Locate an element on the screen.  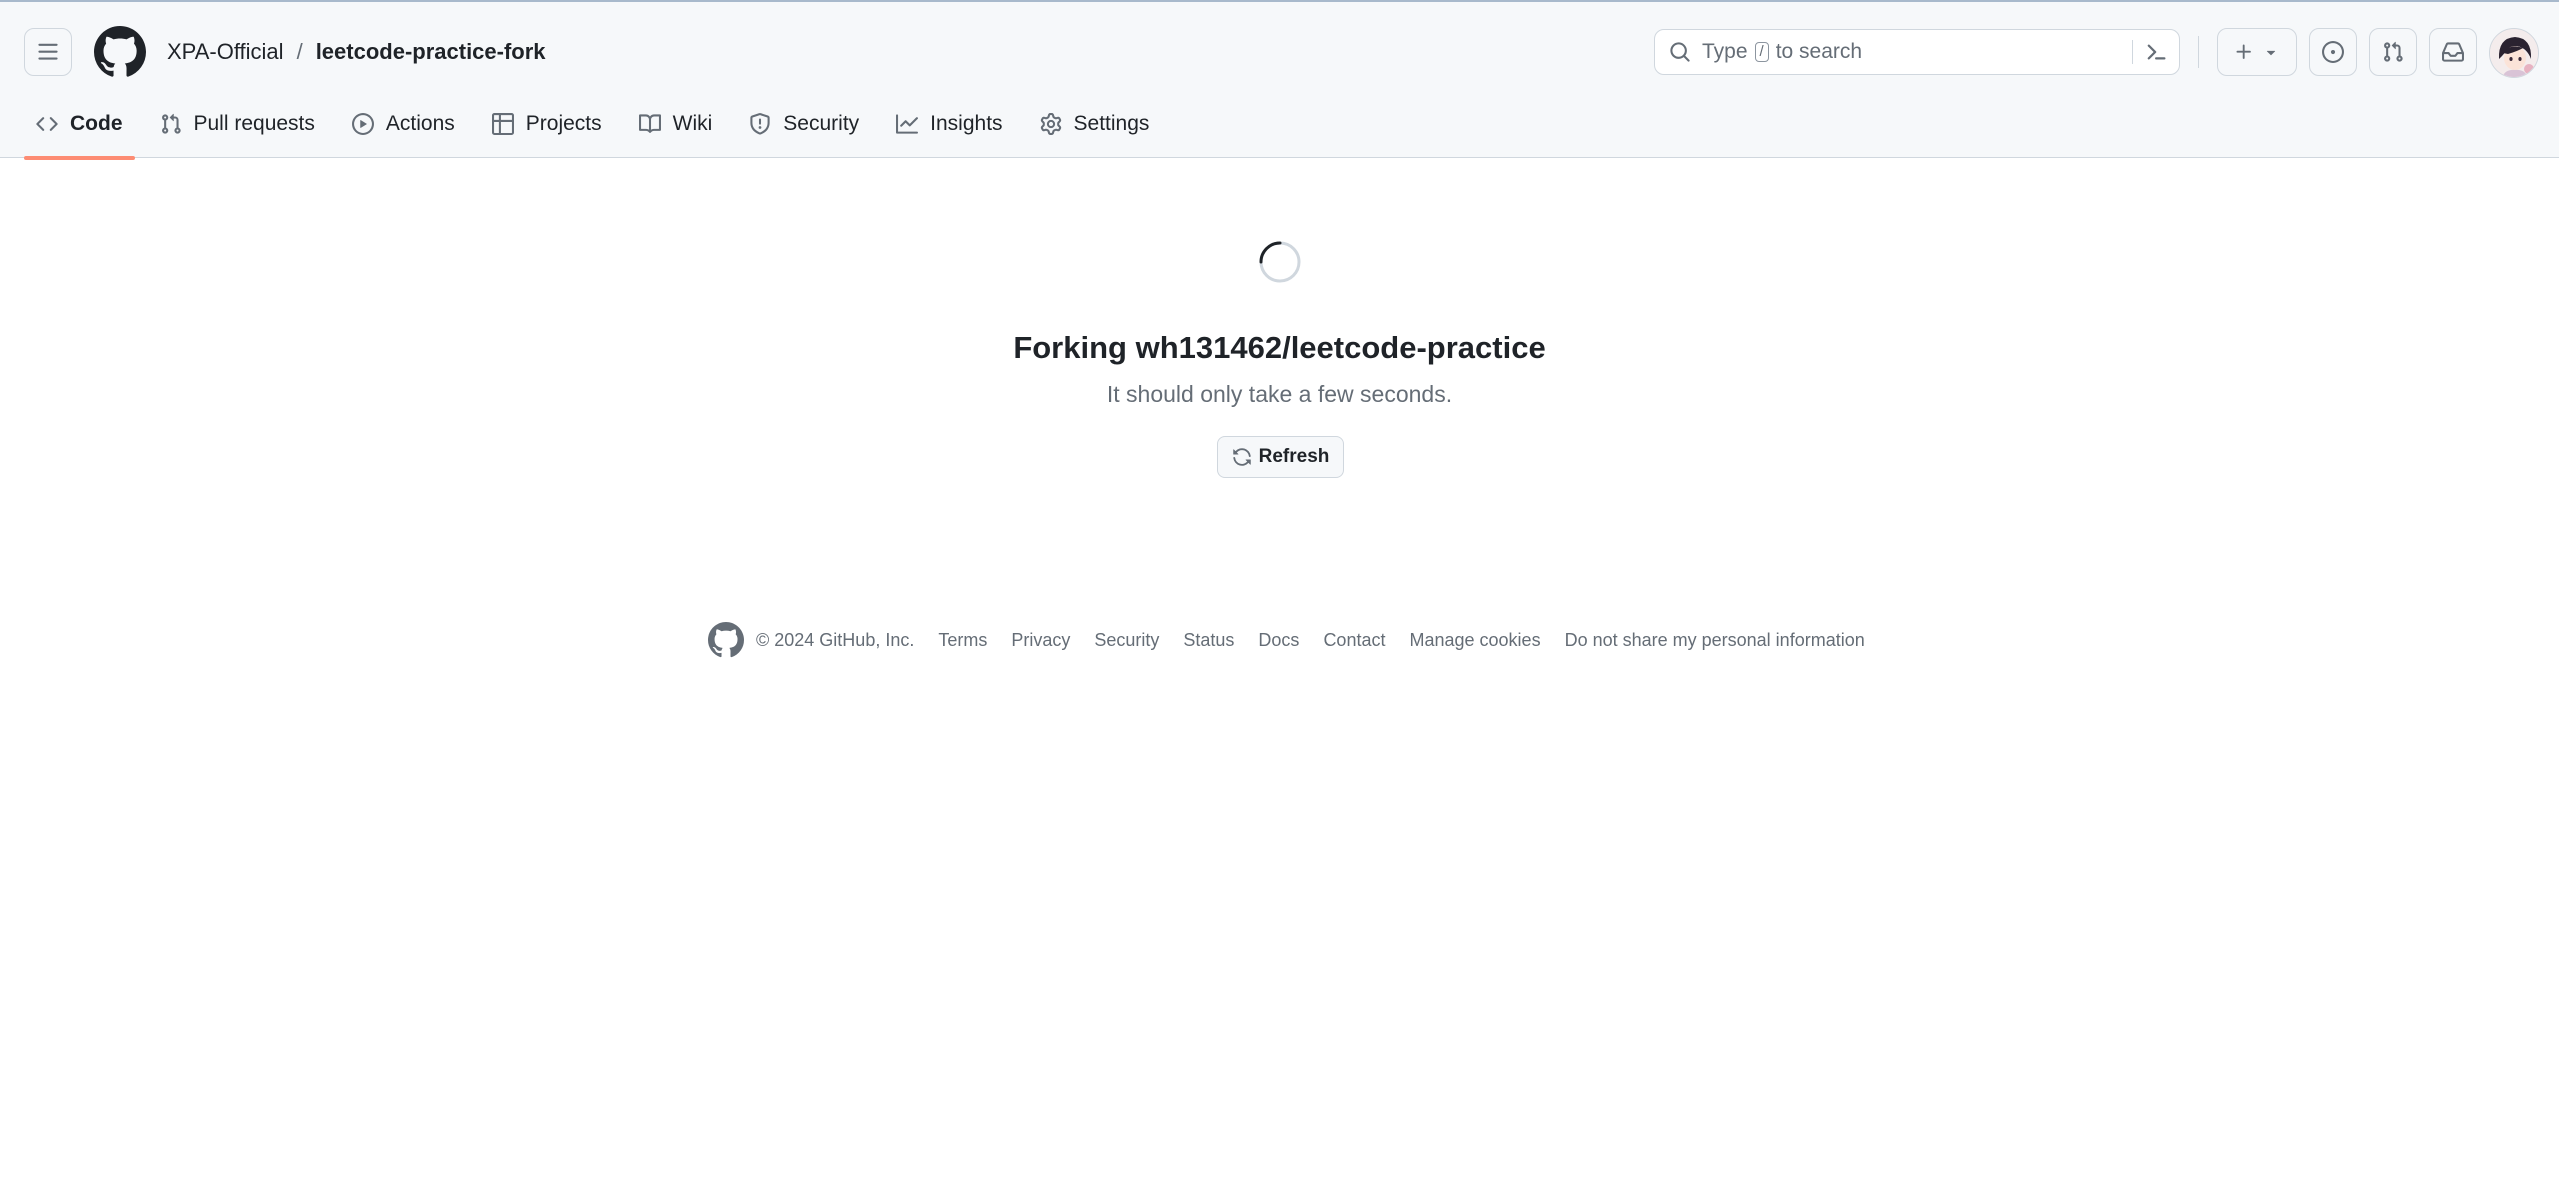
search-placeholder-suffix: to search is located at coordinates (1819, 51).